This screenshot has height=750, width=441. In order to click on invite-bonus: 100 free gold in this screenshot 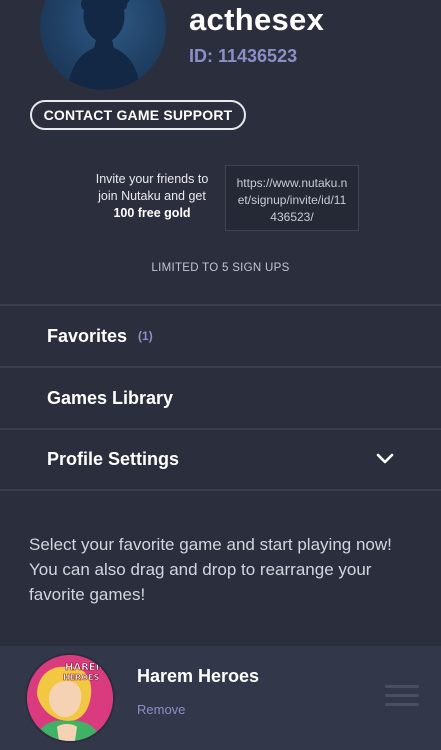, I will do `click(152, 213)`.